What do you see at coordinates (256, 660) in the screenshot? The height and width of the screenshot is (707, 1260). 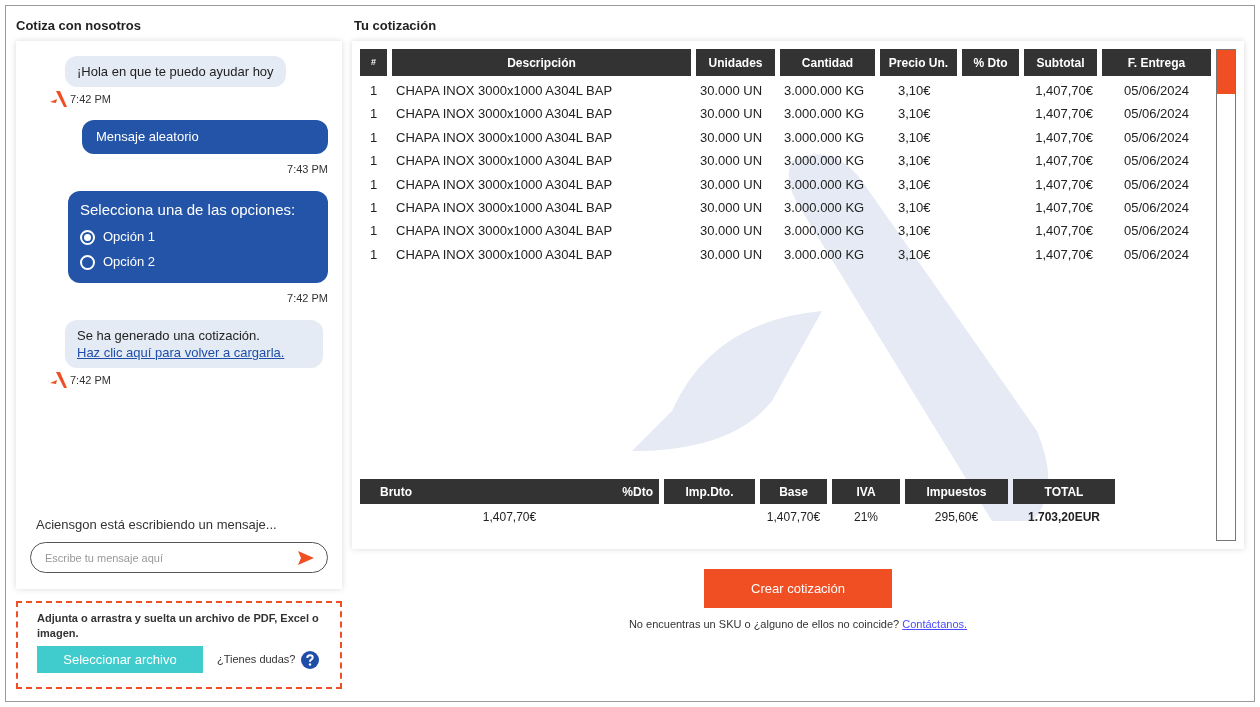 I see `help-text: ¿Tienes dudas?` at bounding box center [256, 660].